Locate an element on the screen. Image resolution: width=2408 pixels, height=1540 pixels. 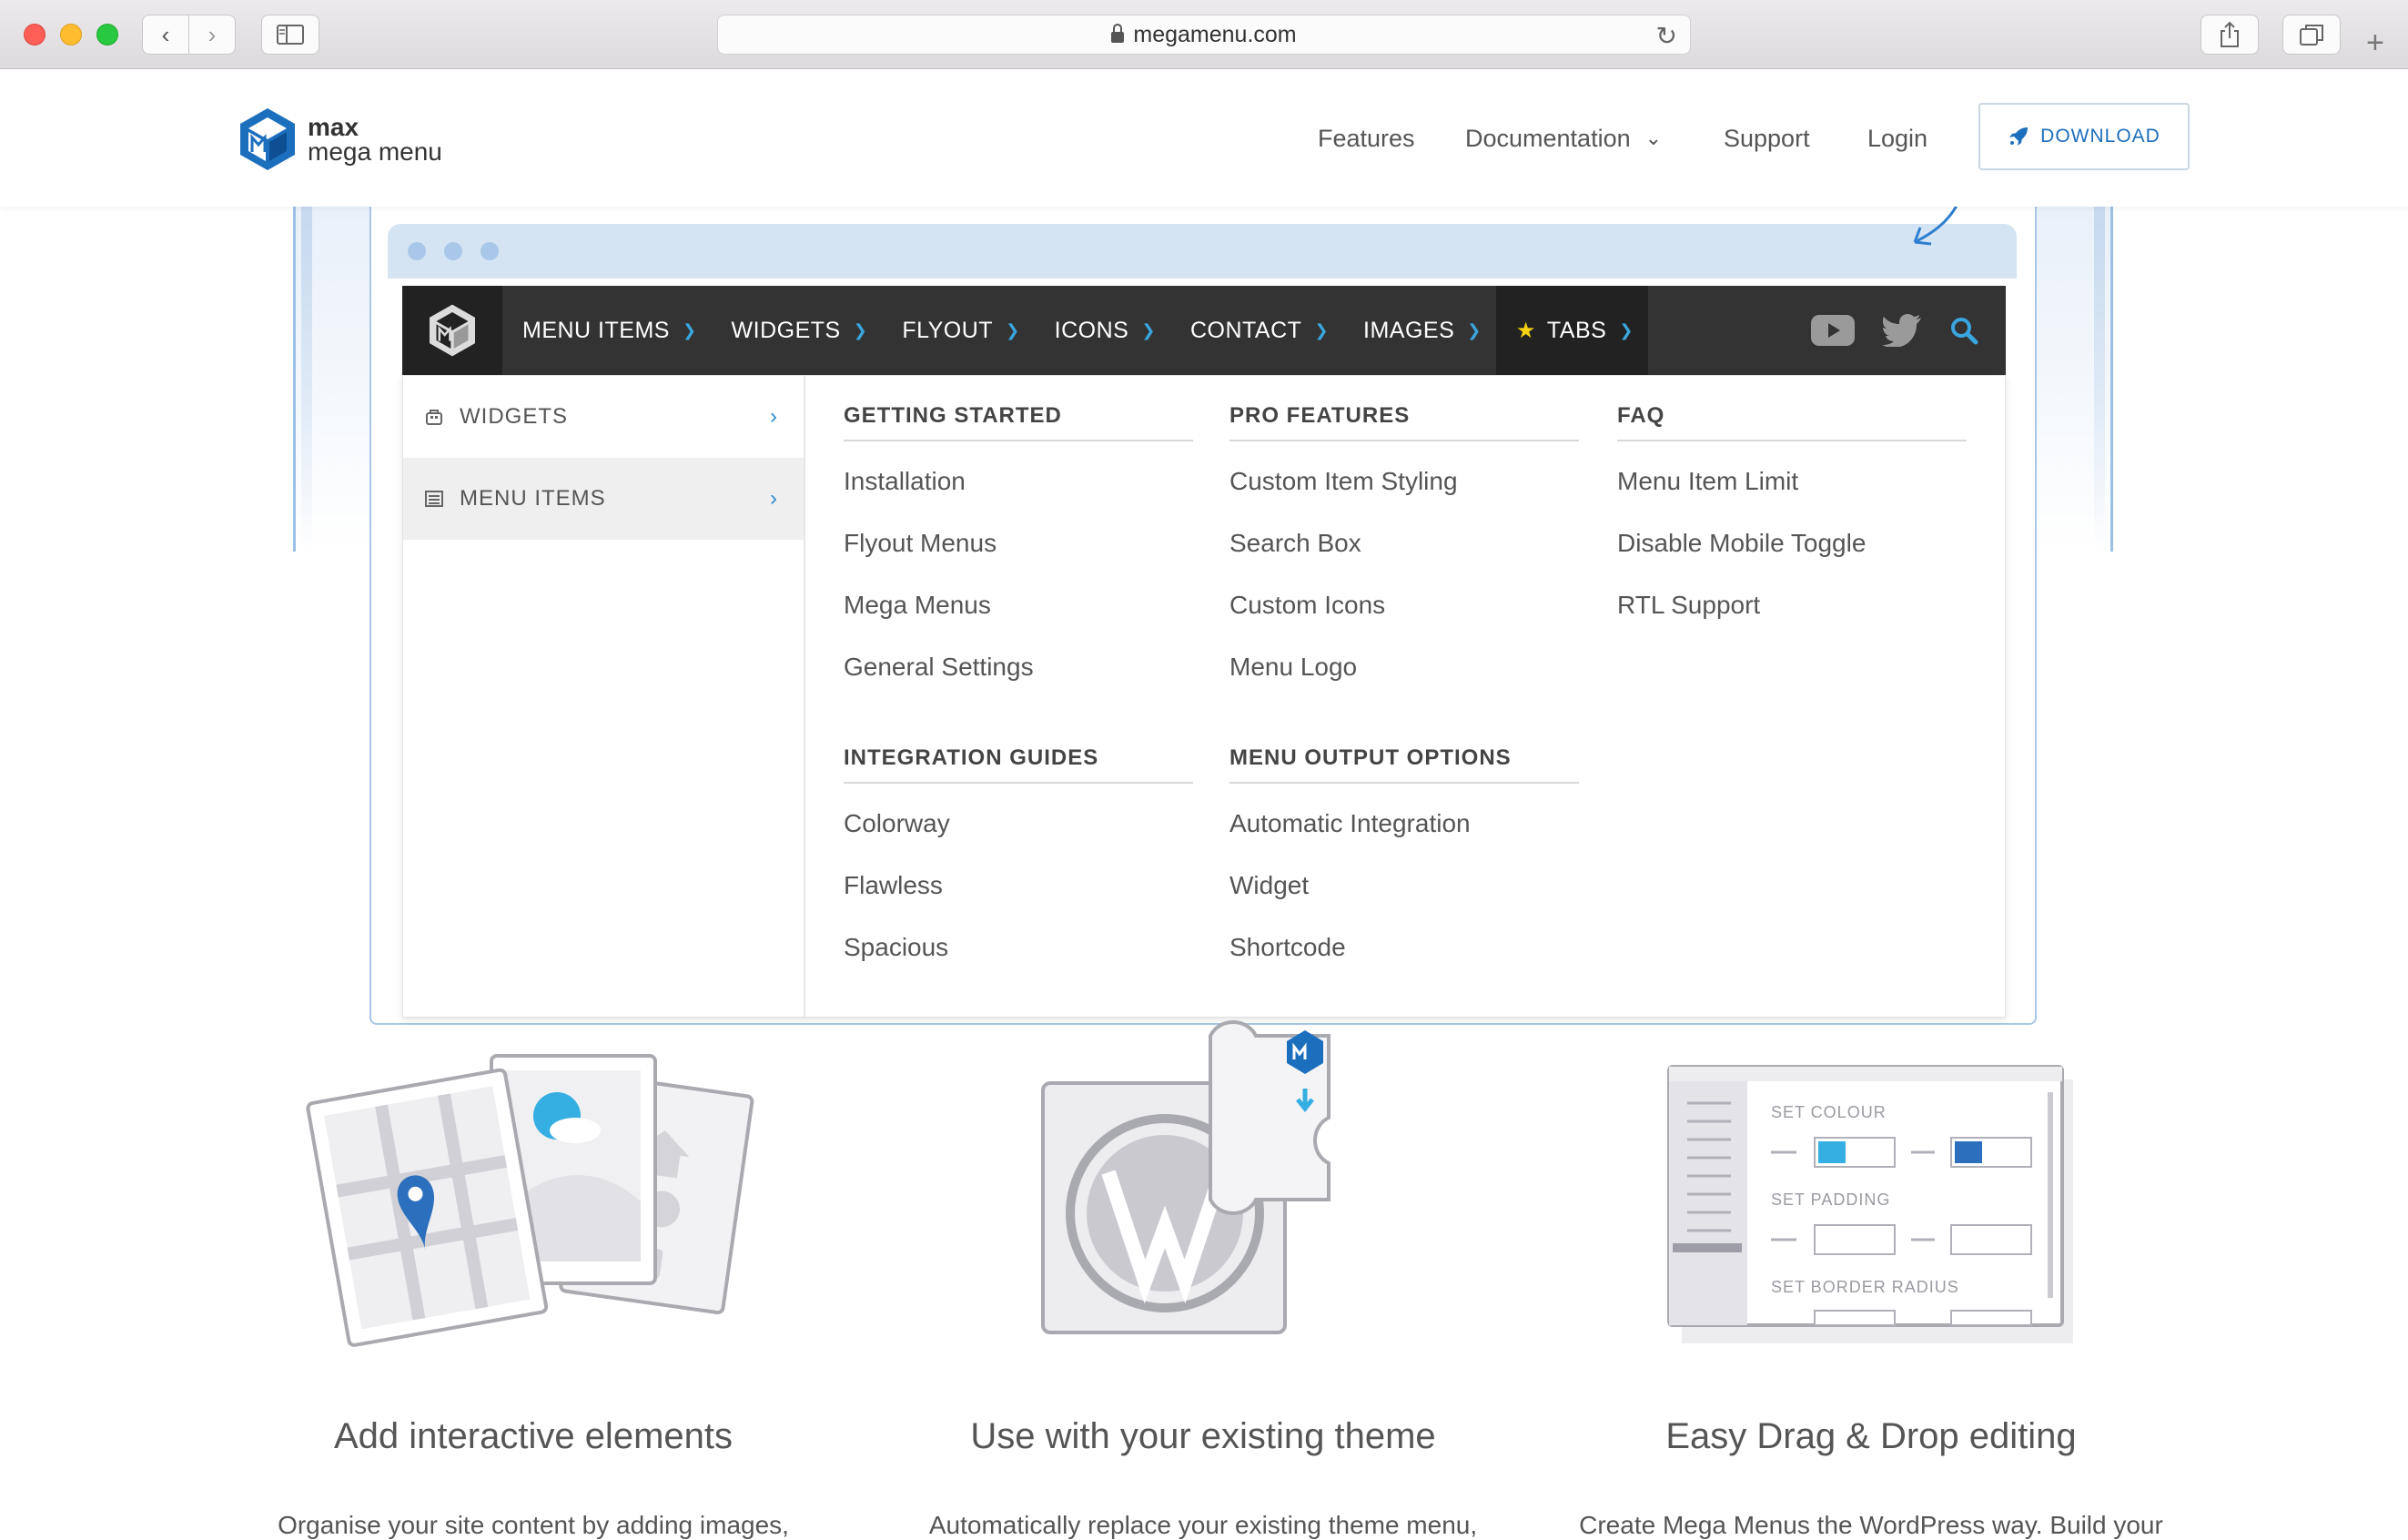
tab-widgets: WIDGETS › is located at coordinates (603, 417).